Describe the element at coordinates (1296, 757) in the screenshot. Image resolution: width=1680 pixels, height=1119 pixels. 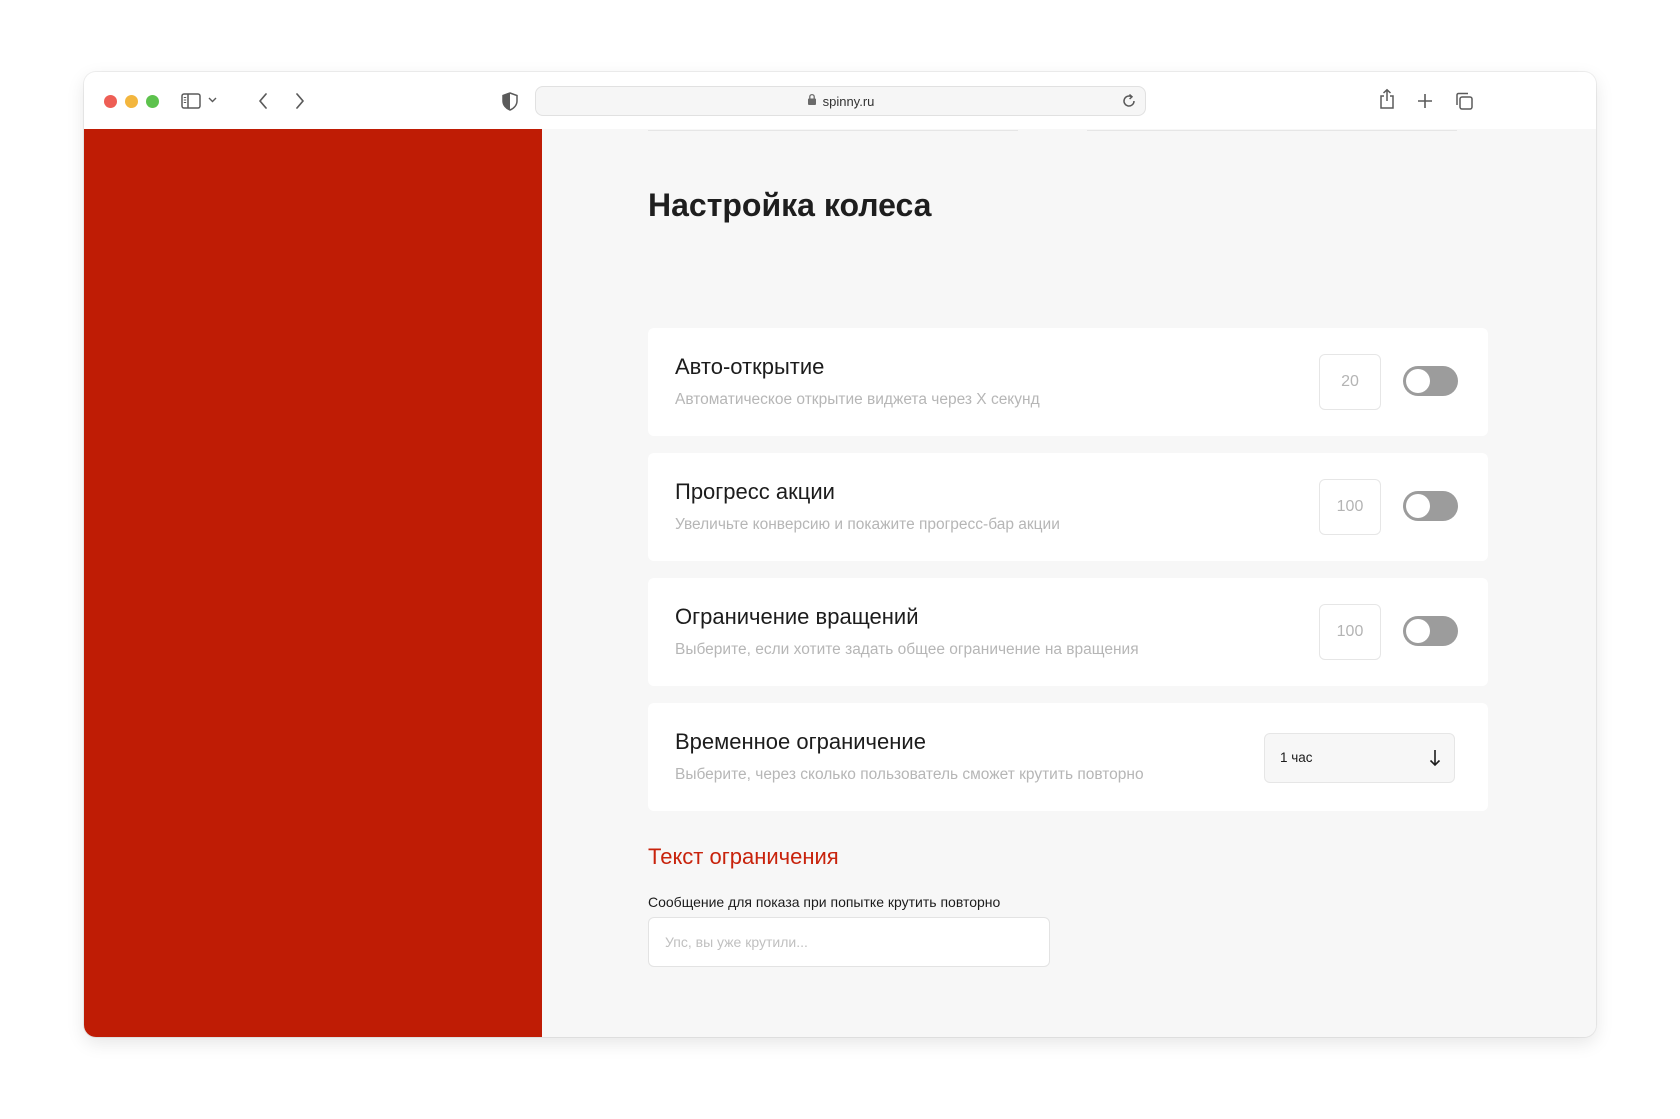
I see `selected-value: 1 час` at that location.